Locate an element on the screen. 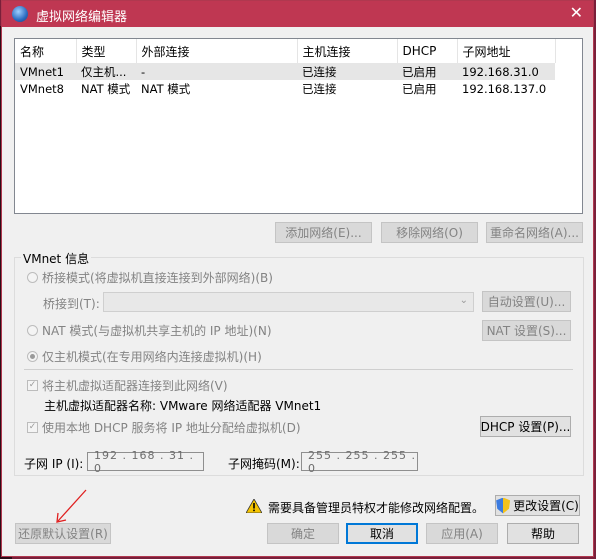  column-header-type: 类型 is located at coordinates (106, 51).